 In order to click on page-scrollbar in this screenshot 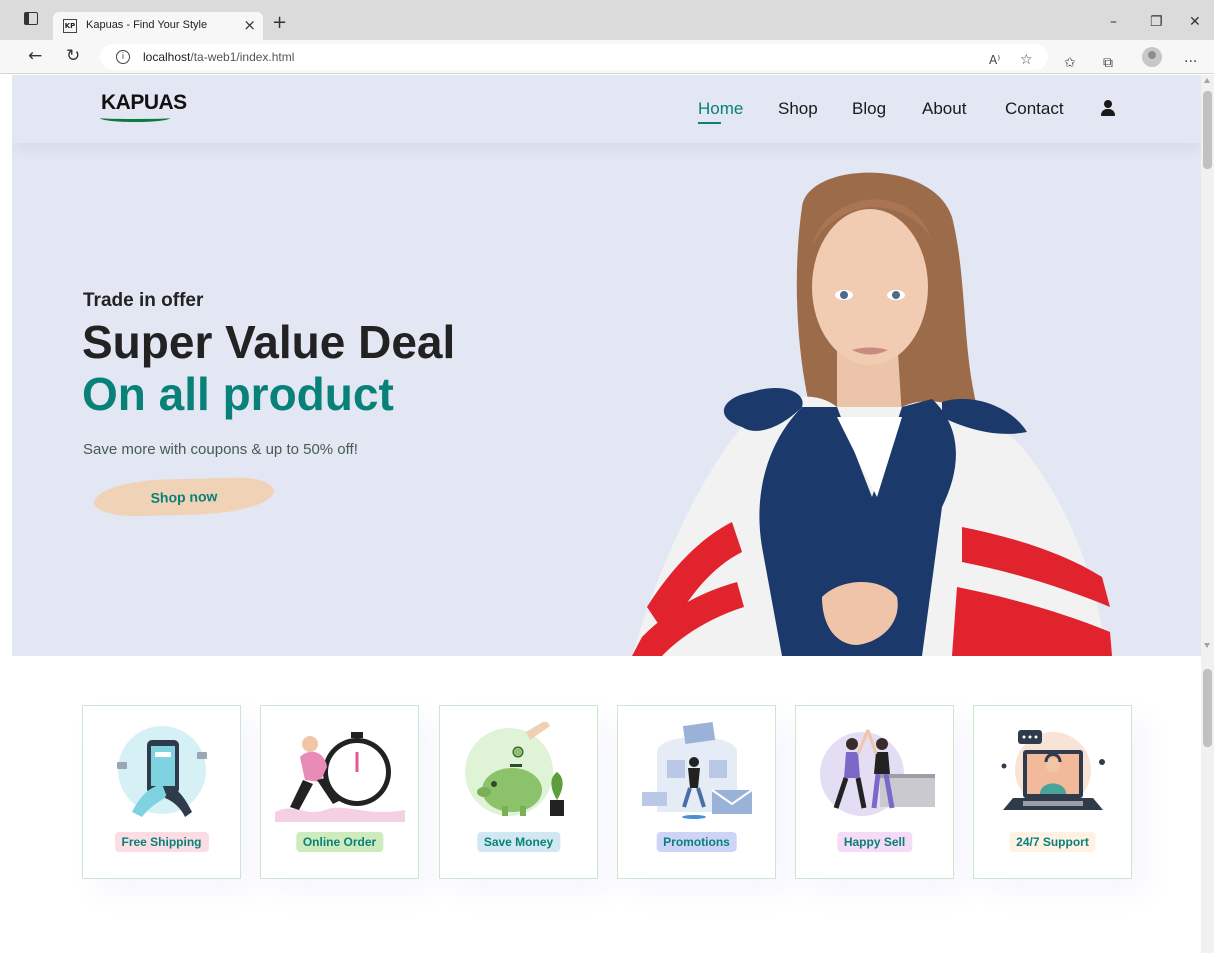, I will do `click(1207, 514)`.